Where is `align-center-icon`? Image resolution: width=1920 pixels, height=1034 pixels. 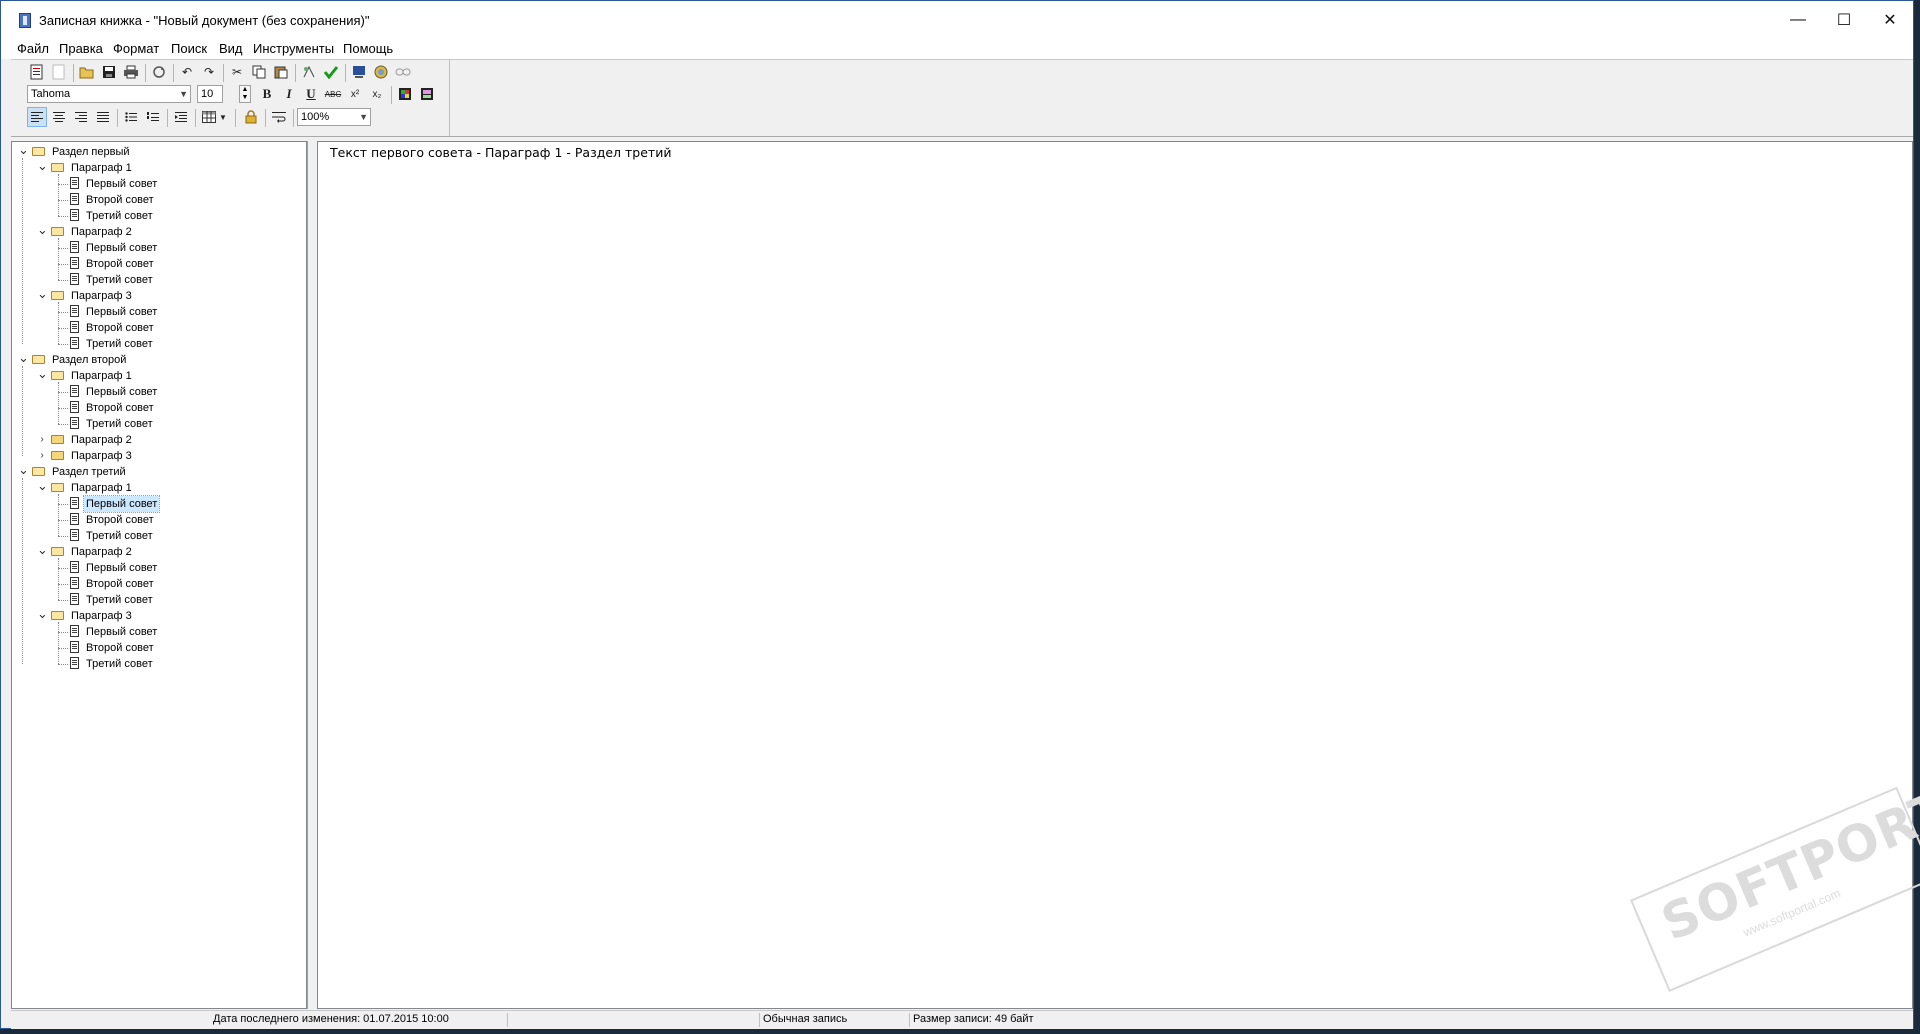
align-center-icon is located at coordinates (59, 117).